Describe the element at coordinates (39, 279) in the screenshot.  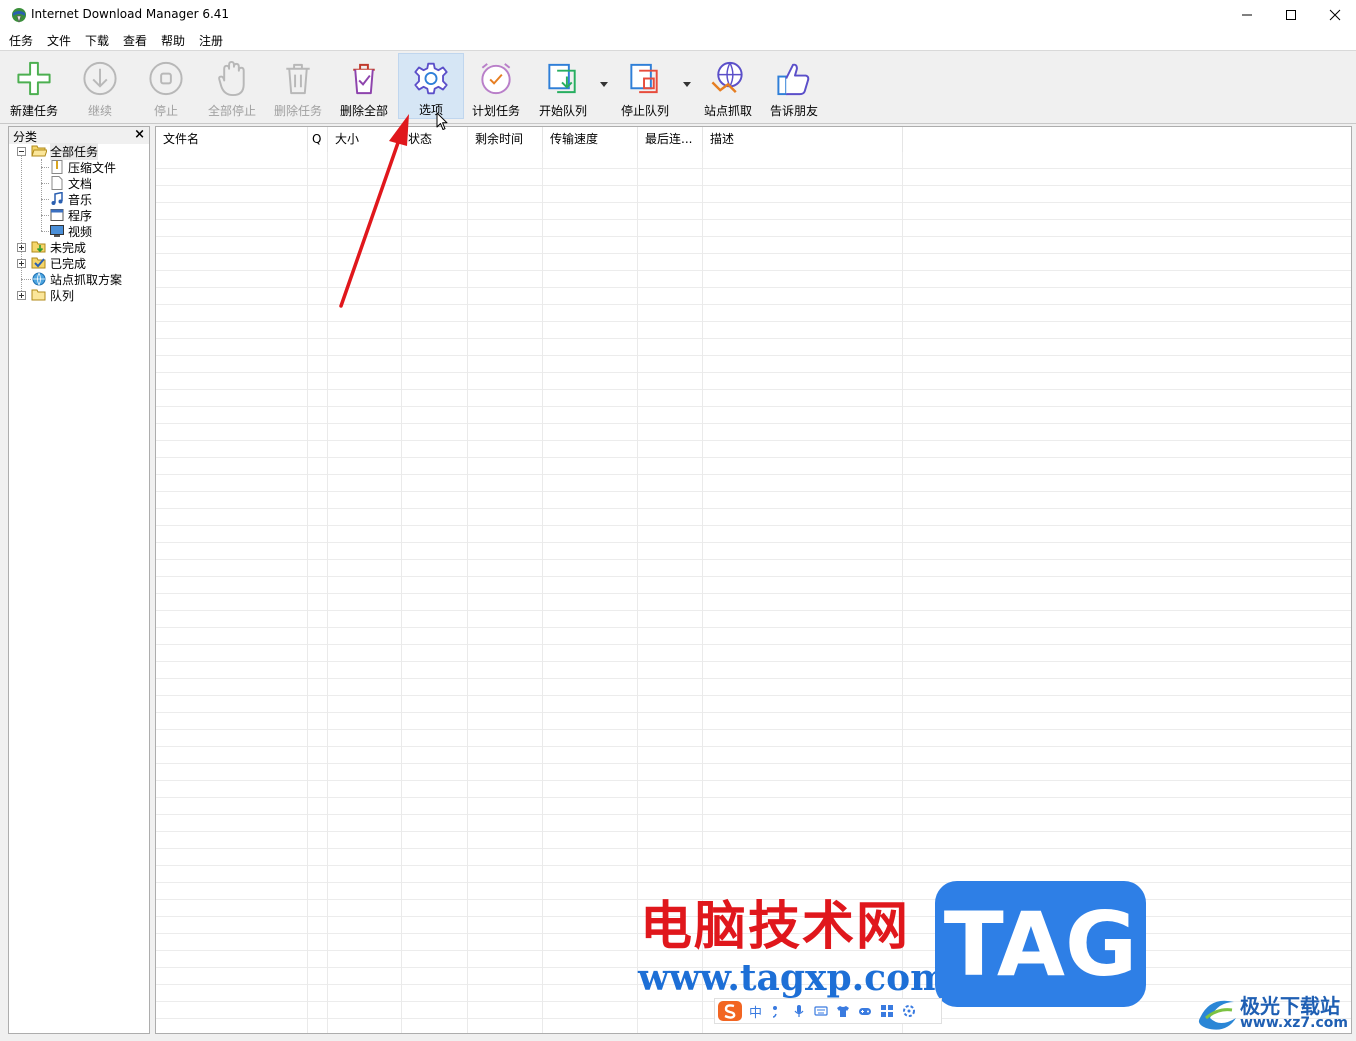
I see `grabber-globe-icon` at that location.